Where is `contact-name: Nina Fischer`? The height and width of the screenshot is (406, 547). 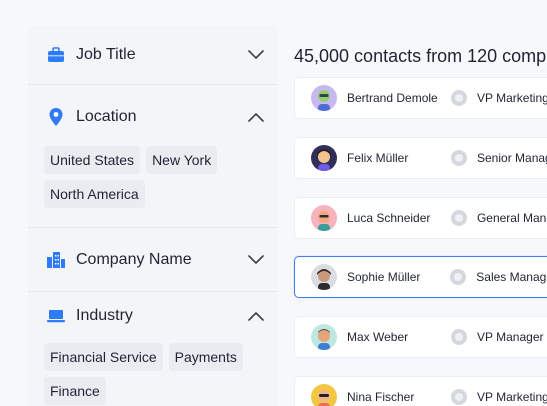 contact-name: Nina Fischer is located at coordinates (381, 397).